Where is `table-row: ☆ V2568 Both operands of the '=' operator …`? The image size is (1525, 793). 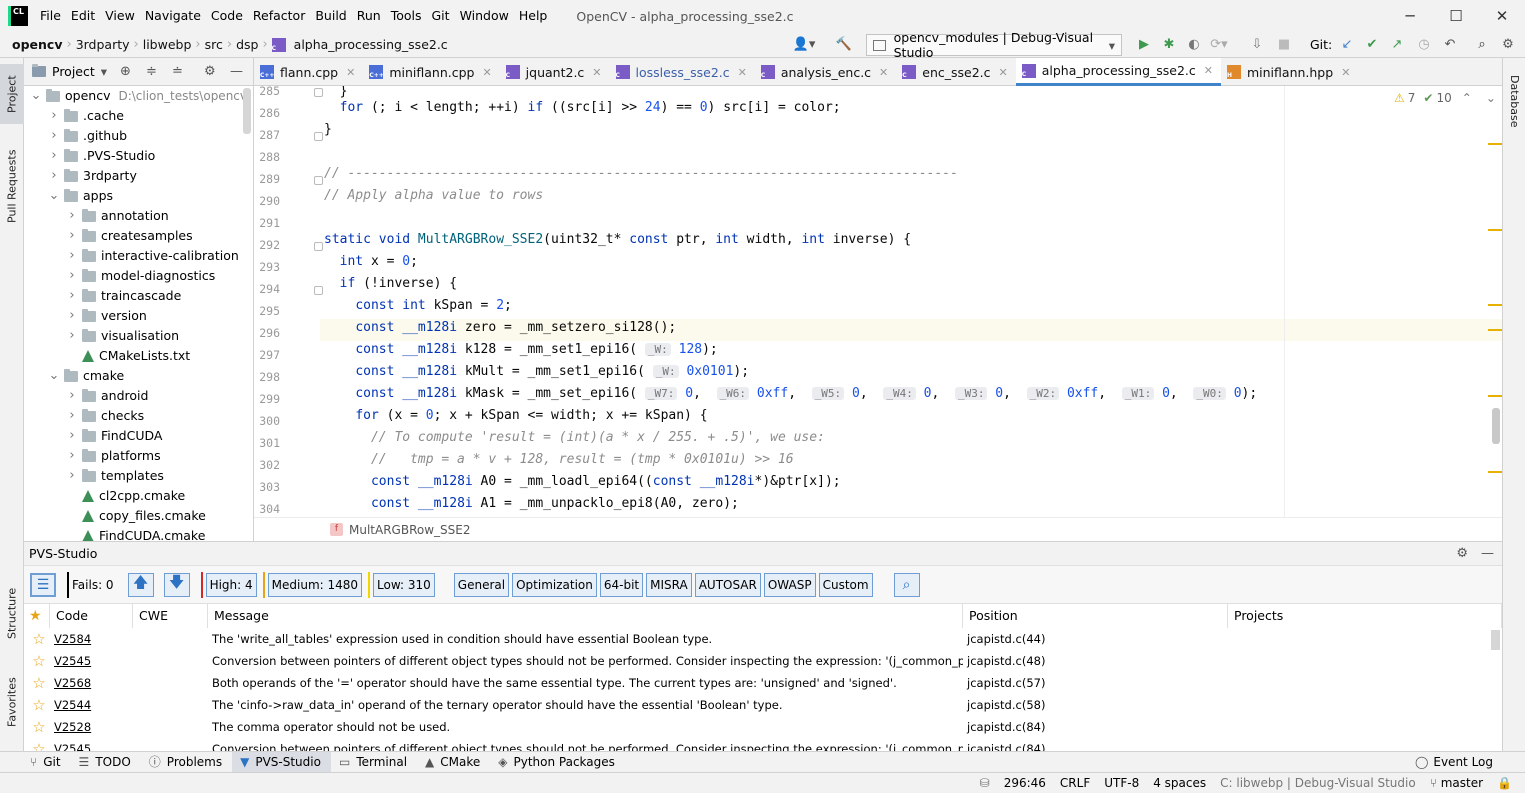 table-row: ☆ V2568 Both operands of the '=' operator … is located at coordinates (758, 683).